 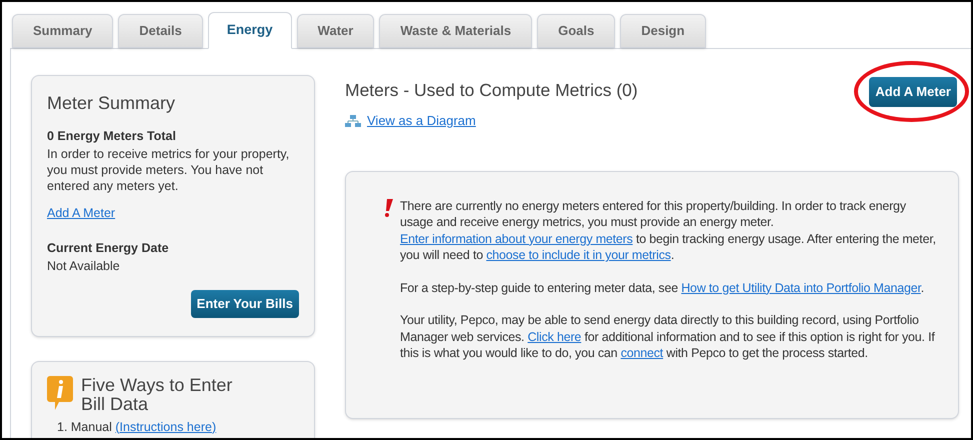 I want to click on tab: Goals, so click(x=576, y=31).